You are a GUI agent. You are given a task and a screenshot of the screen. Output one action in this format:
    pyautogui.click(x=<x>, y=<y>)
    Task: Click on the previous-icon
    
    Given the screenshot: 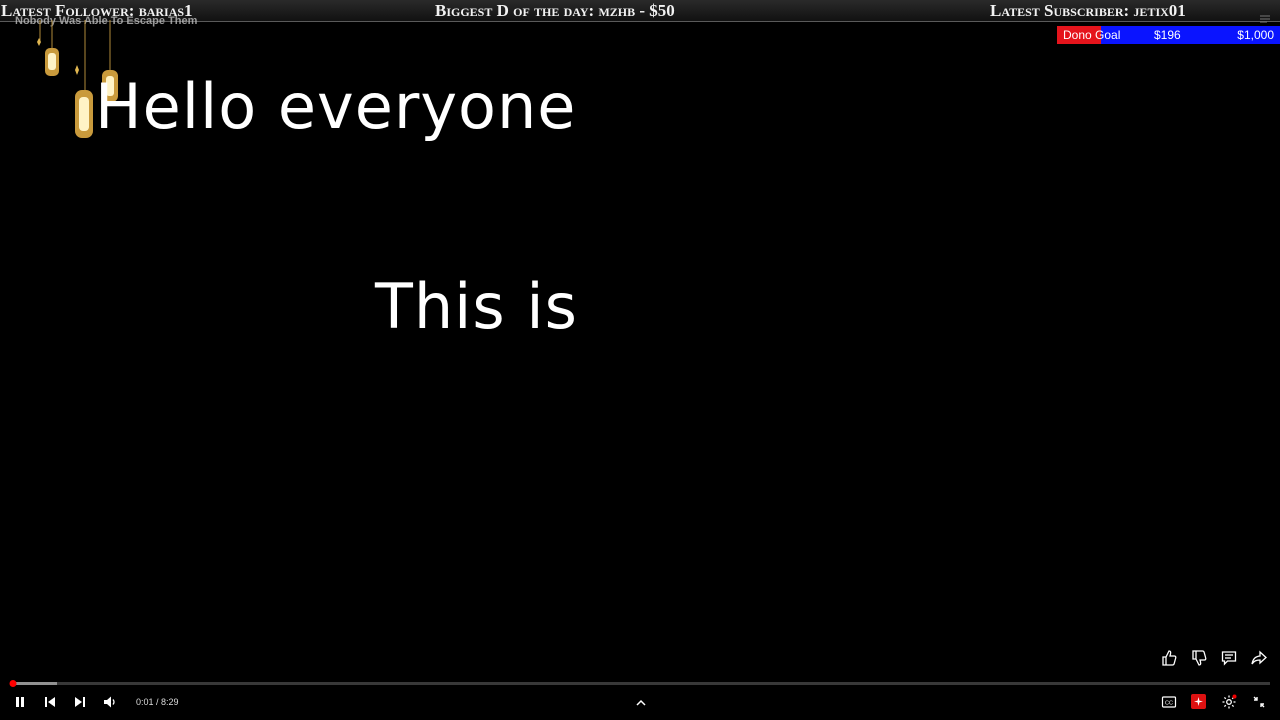 What is the action you would take?
    pyautogui.click(x=49, y=702)
    